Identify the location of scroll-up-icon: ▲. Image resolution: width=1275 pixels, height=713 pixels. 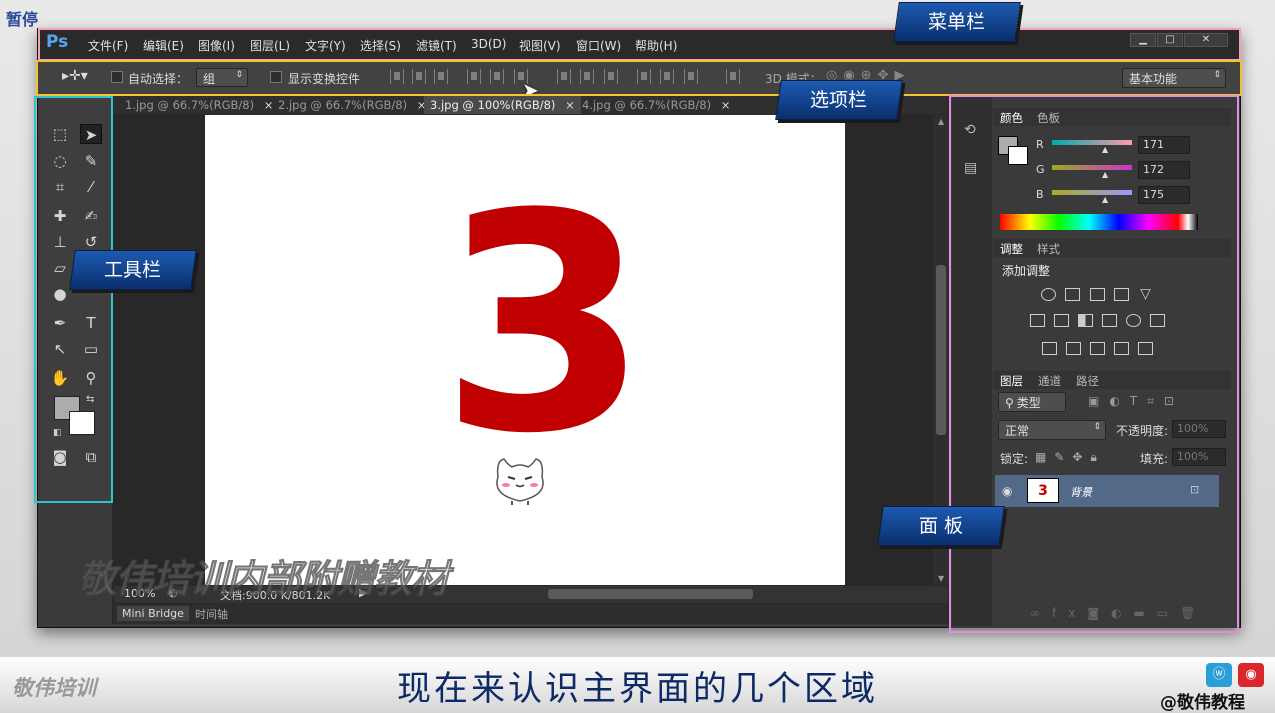
(941, 121).